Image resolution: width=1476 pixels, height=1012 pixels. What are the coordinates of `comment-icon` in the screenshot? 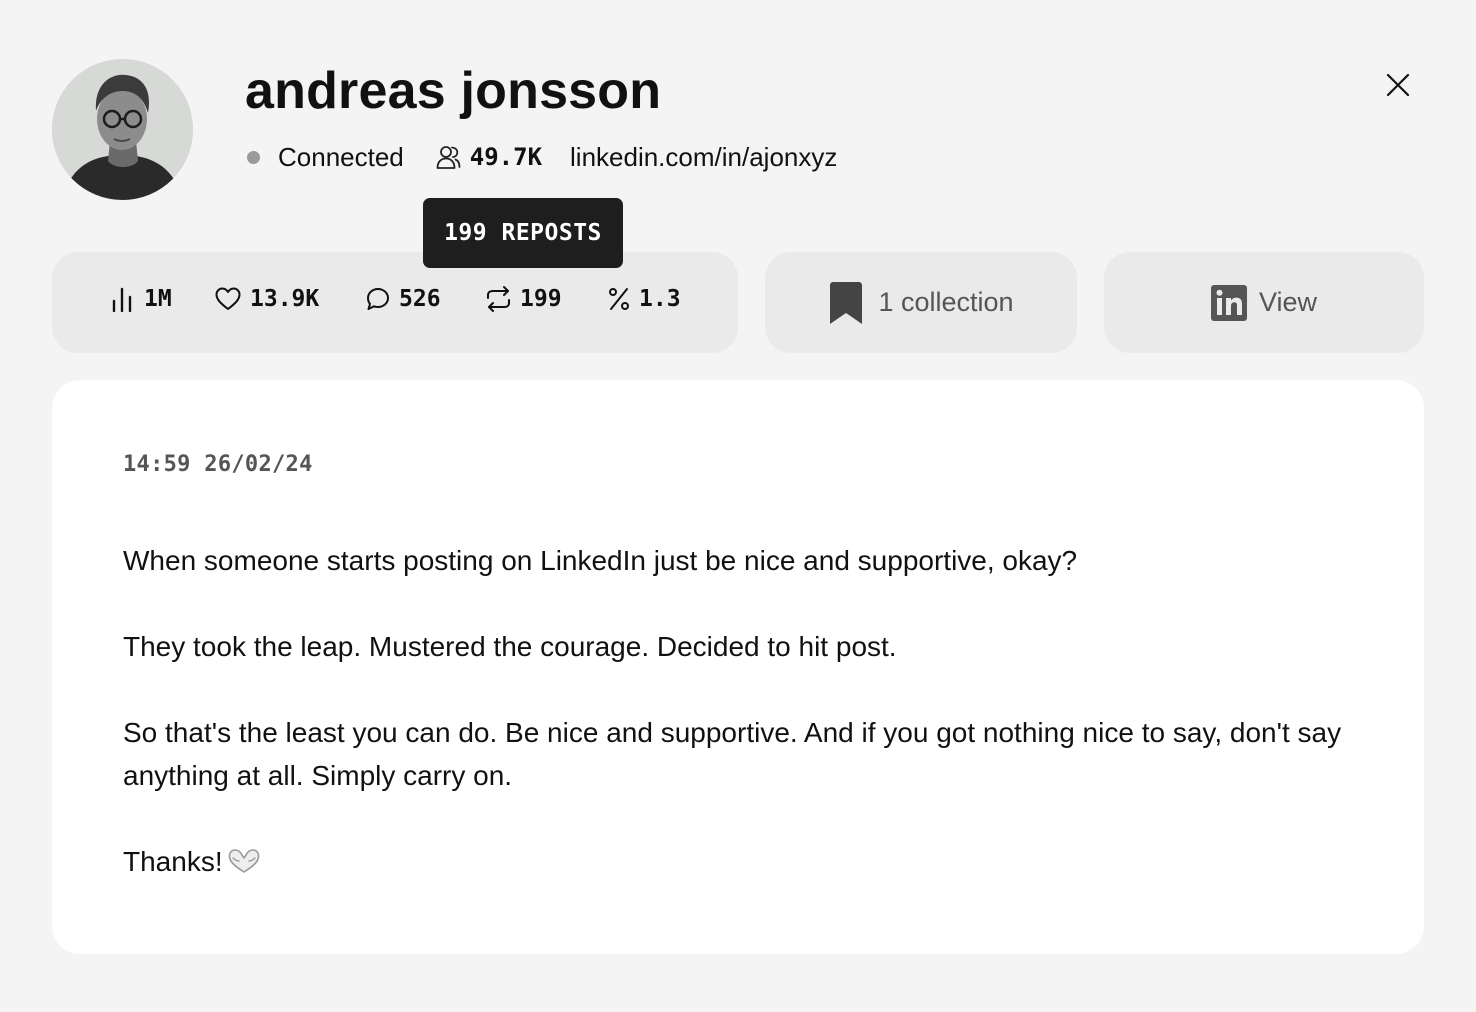 It's located at (378, 299).